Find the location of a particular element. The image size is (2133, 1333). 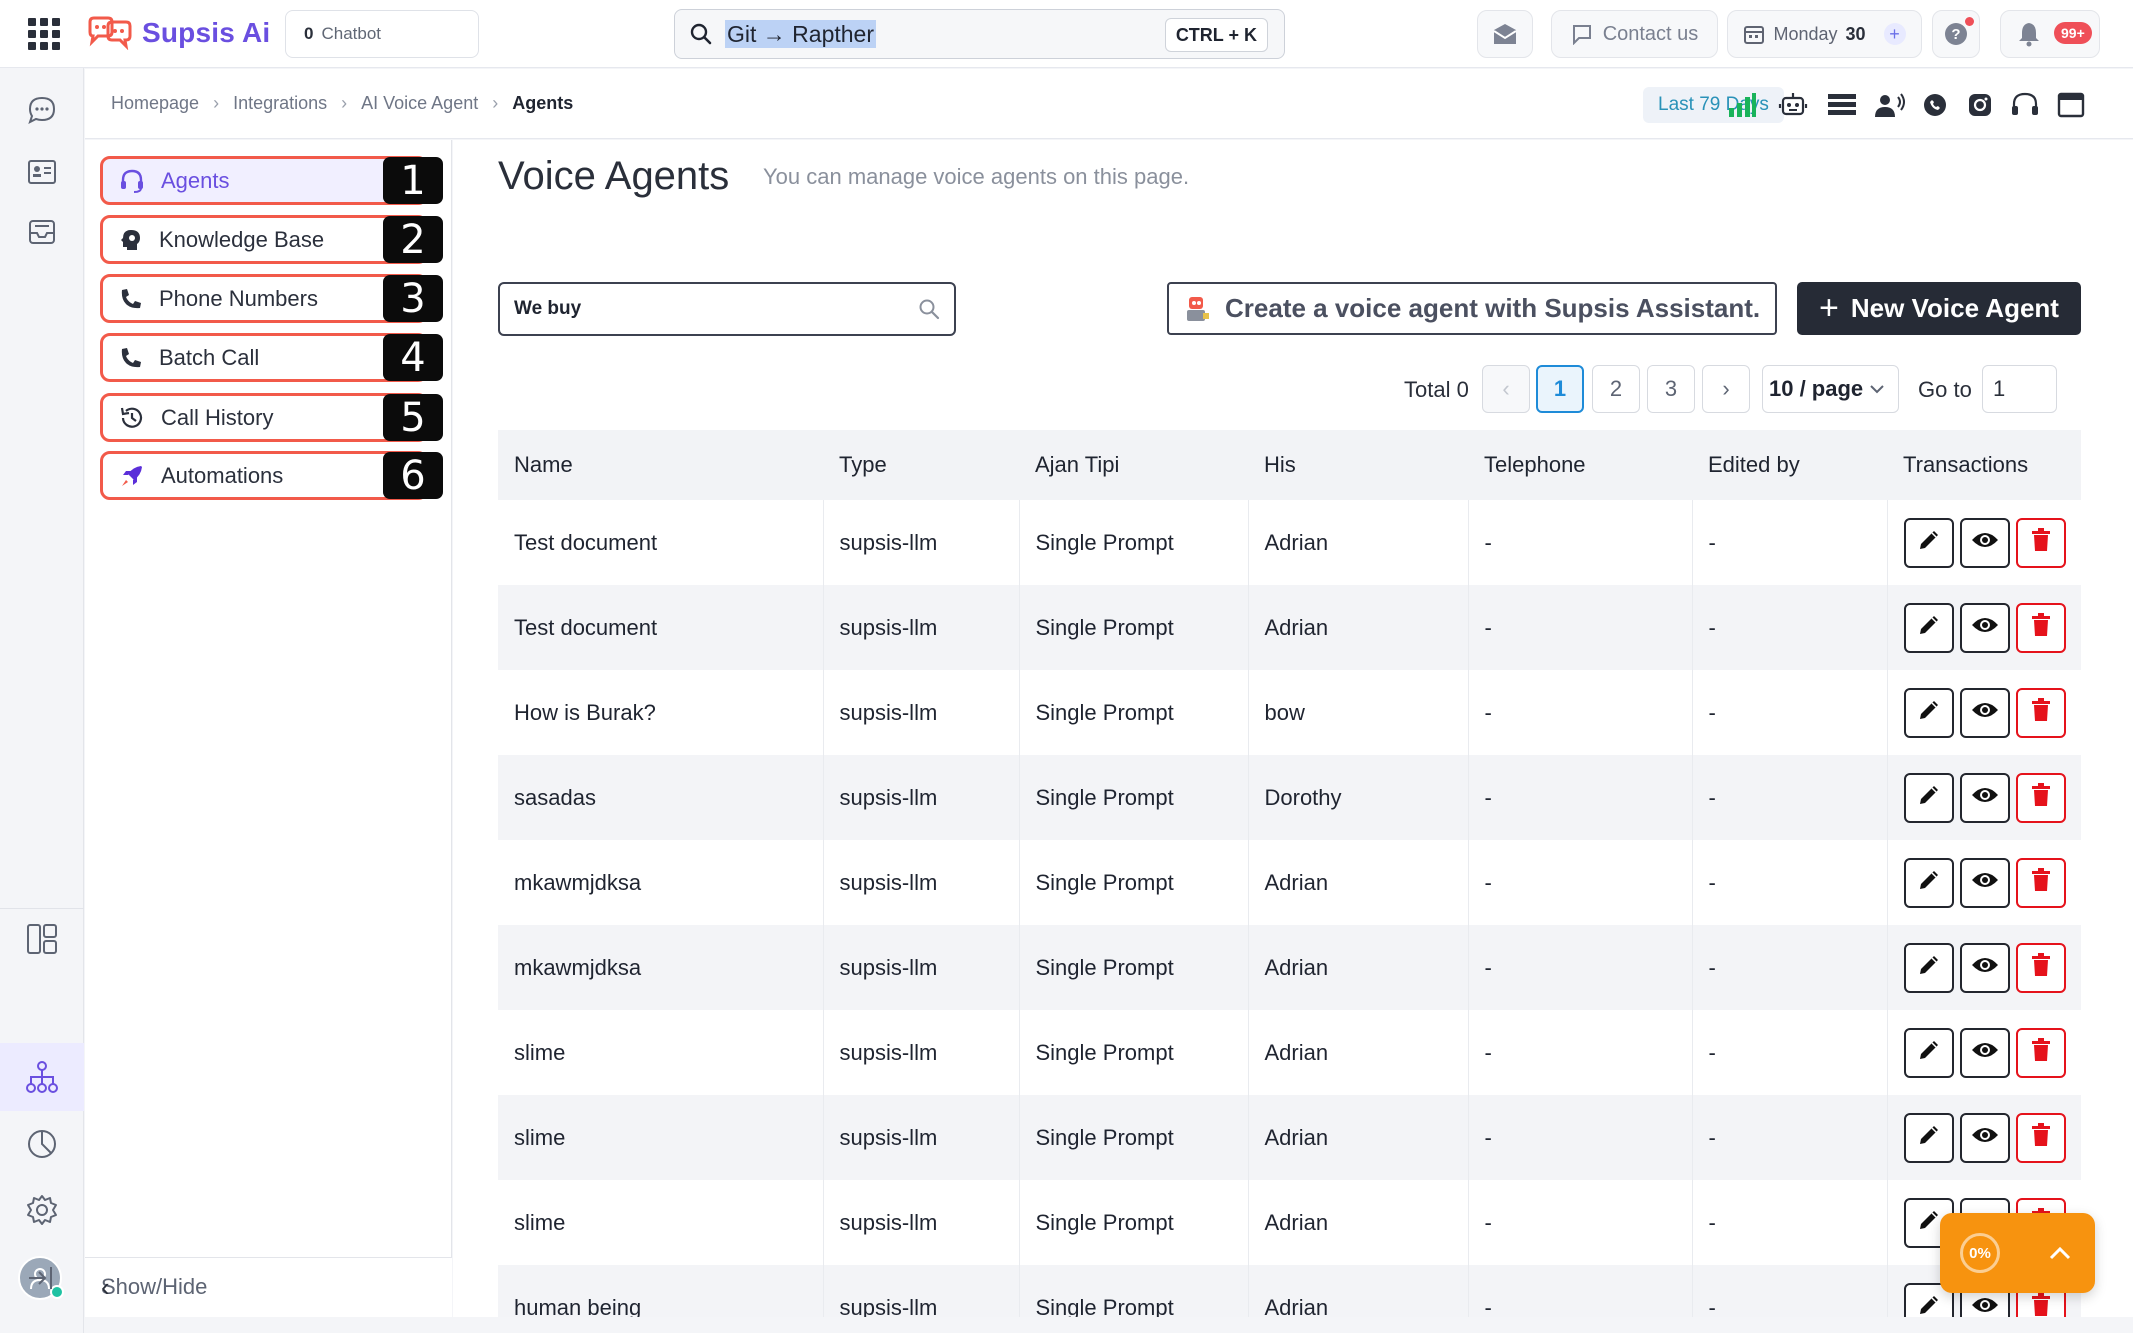

column-header-edited-by: Edited by is located at coordinates (1789, 465).